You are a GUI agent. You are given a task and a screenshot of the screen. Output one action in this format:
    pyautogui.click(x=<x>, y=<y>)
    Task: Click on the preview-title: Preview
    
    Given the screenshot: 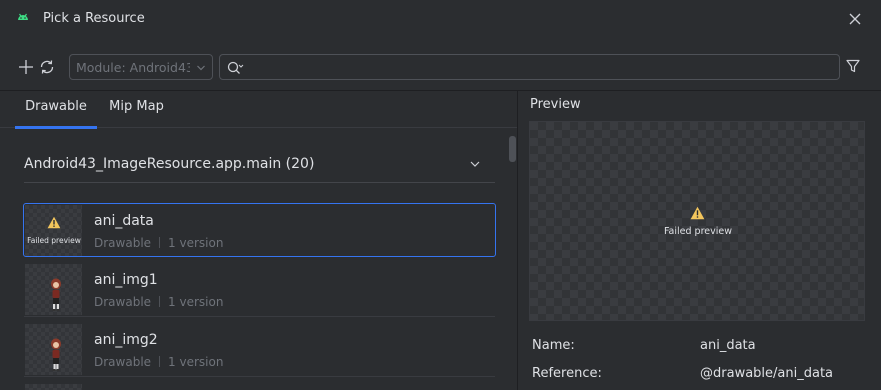 What is the action you would take?
    pyautogui.click(x=555, y=104)
    